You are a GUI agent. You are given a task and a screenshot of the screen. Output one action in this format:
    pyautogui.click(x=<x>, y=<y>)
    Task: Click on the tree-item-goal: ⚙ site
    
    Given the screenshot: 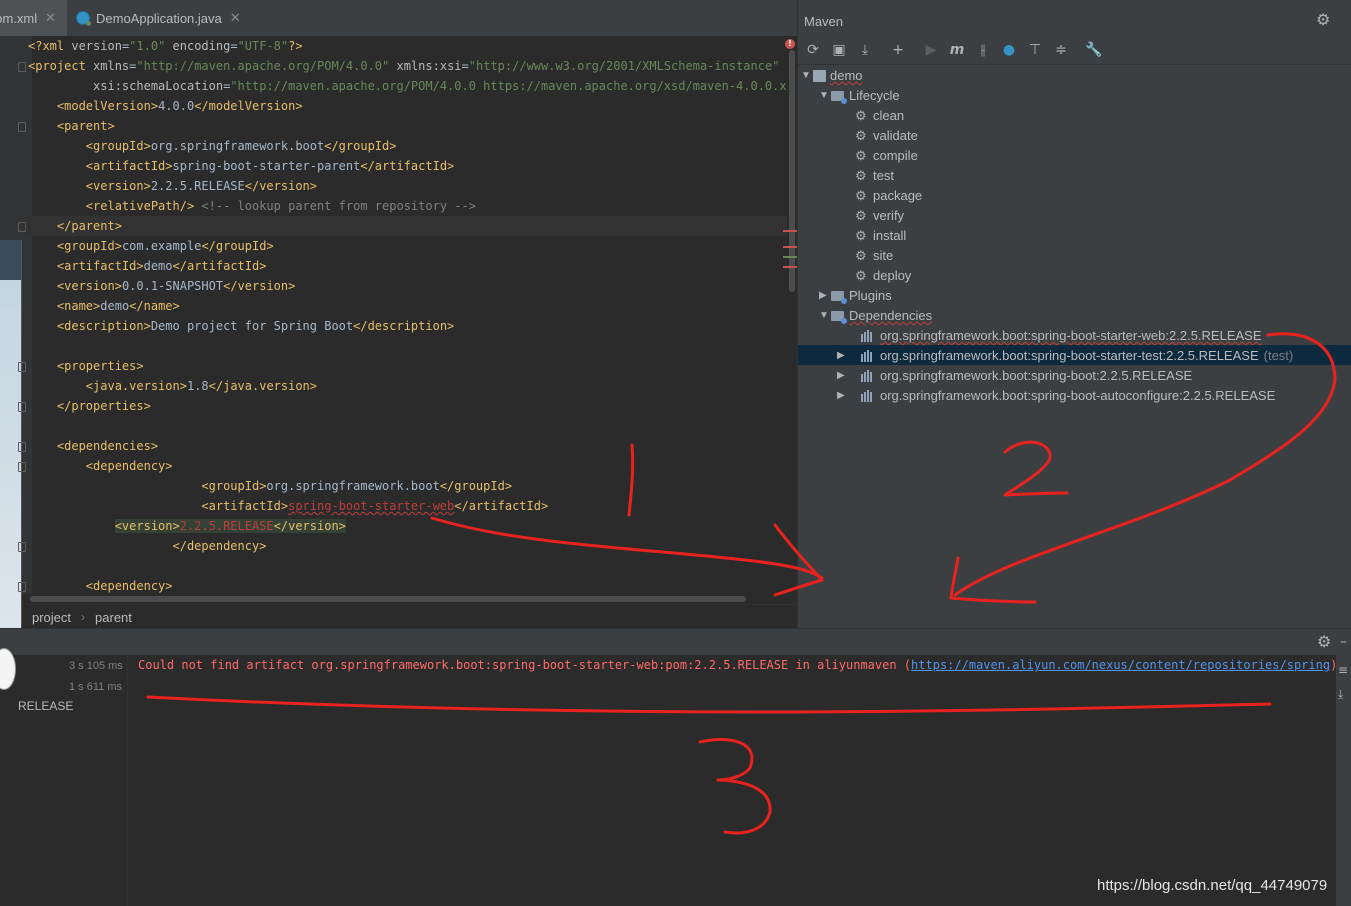 What is the action you would take?
    pyautogui.click(x=874, y=256)
    